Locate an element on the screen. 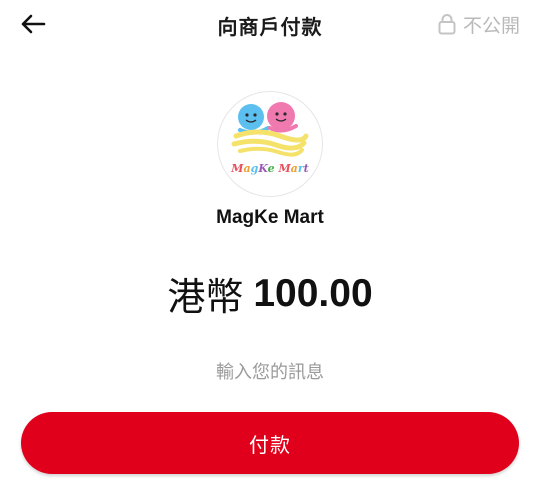  privacy-toggle: 不公開 is located at coordinates (479, 24).